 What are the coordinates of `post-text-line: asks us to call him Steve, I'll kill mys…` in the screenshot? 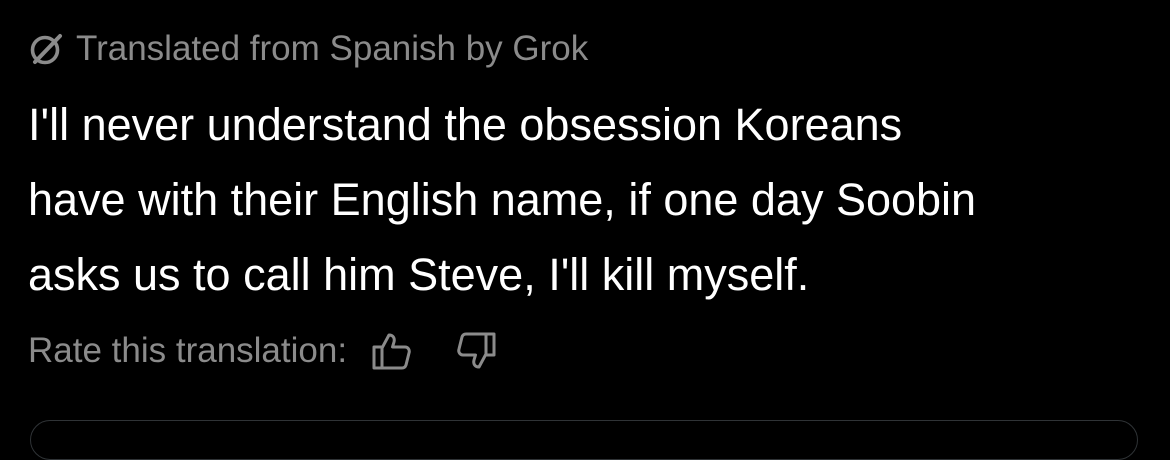 It's located at (419, 274).